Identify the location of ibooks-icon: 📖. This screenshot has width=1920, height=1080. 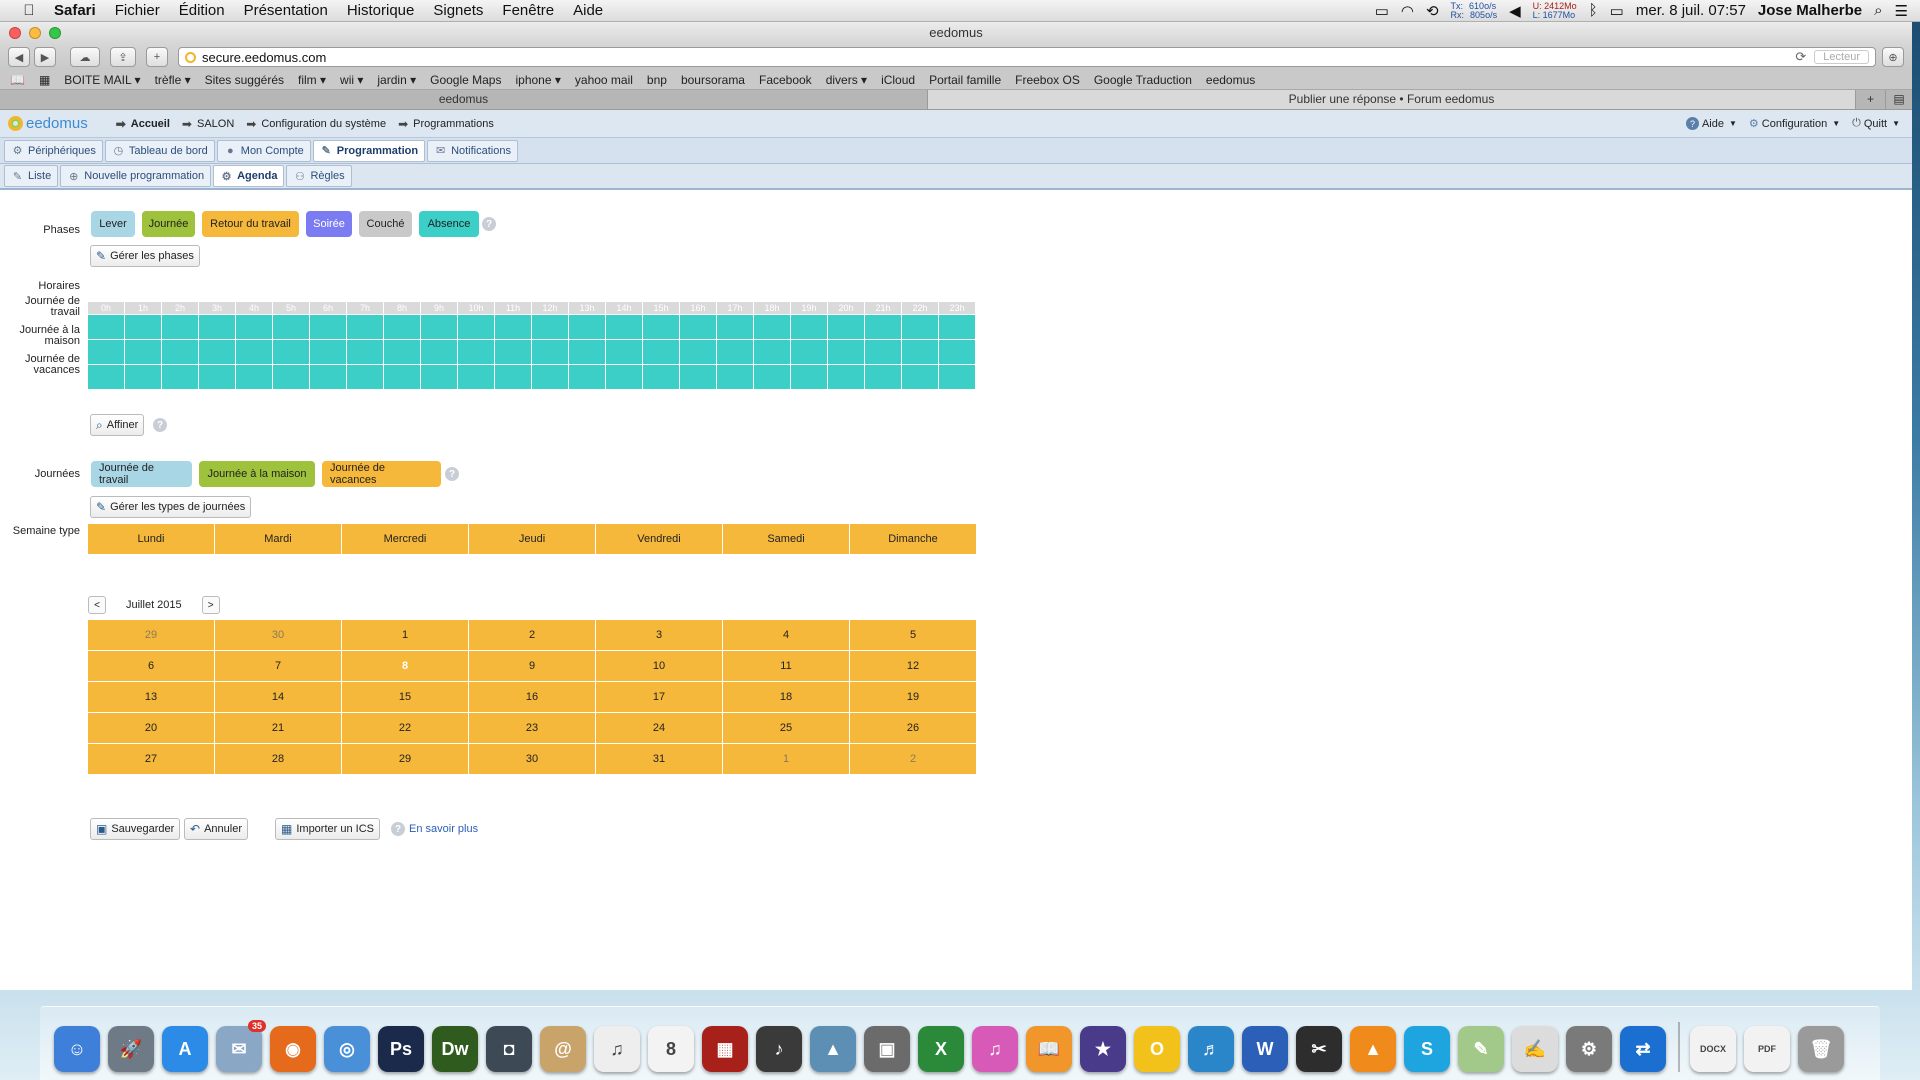
(1049, 1049).